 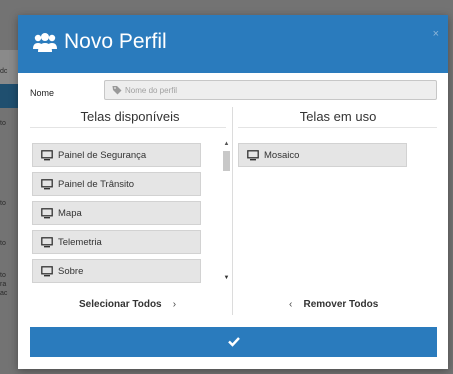 I want to click on available-item-telemetria: Telemetria, so click(x=116, y=242).